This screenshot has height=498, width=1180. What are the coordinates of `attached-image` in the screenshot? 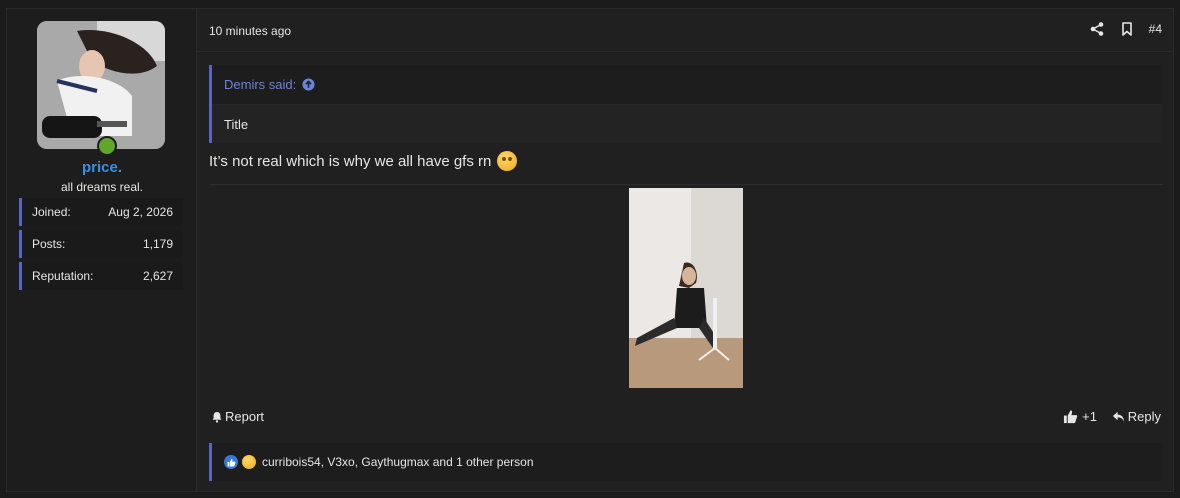 It's located at (686, 288).